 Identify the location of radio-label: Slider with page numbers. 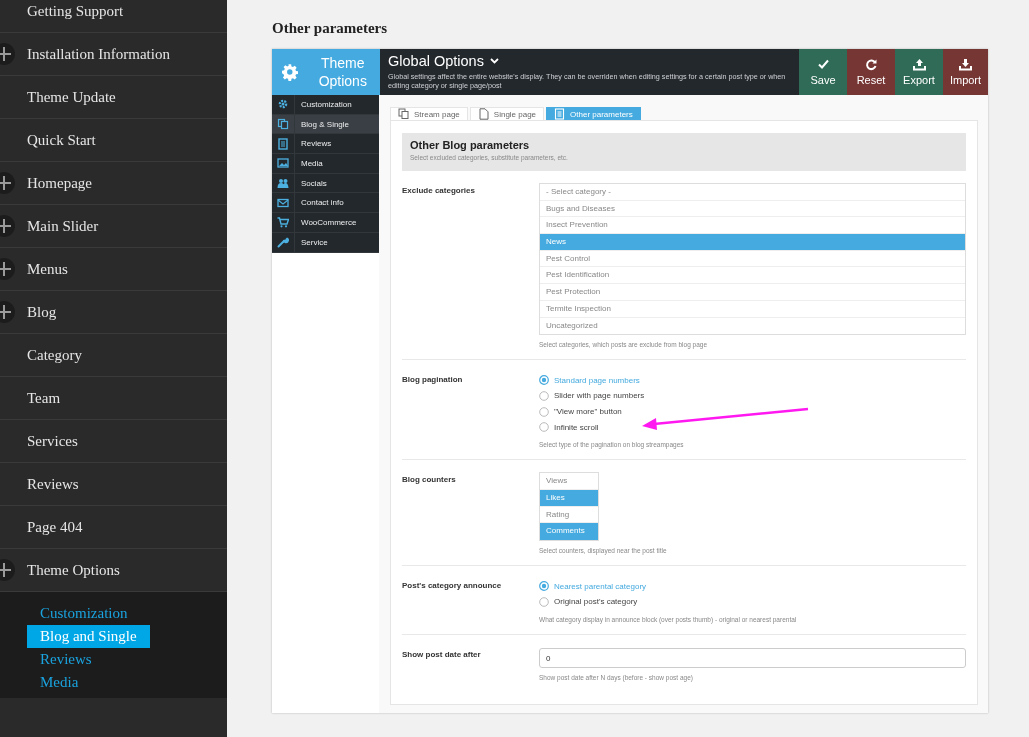
(599, 396).